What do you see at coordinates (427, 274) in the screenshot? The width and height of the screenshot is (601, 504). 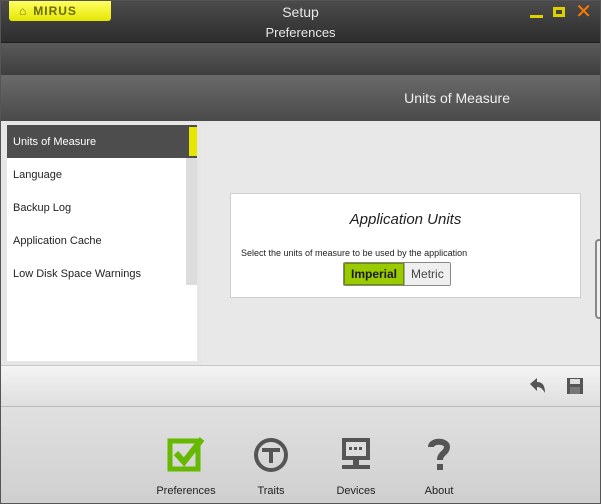 I see `metric-option: Metric` at bounding box center [427, 274].